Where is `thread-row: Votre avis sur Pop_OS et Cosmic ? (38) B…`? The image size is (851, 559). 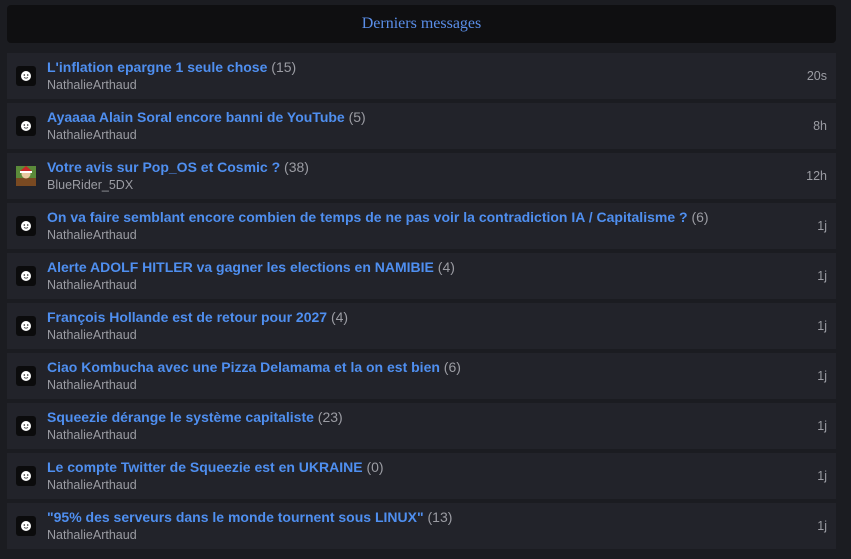 thread-row: Votre avis sur Pop_OS et Cosmic ? (38) B… is located at coordinates (421, 176).